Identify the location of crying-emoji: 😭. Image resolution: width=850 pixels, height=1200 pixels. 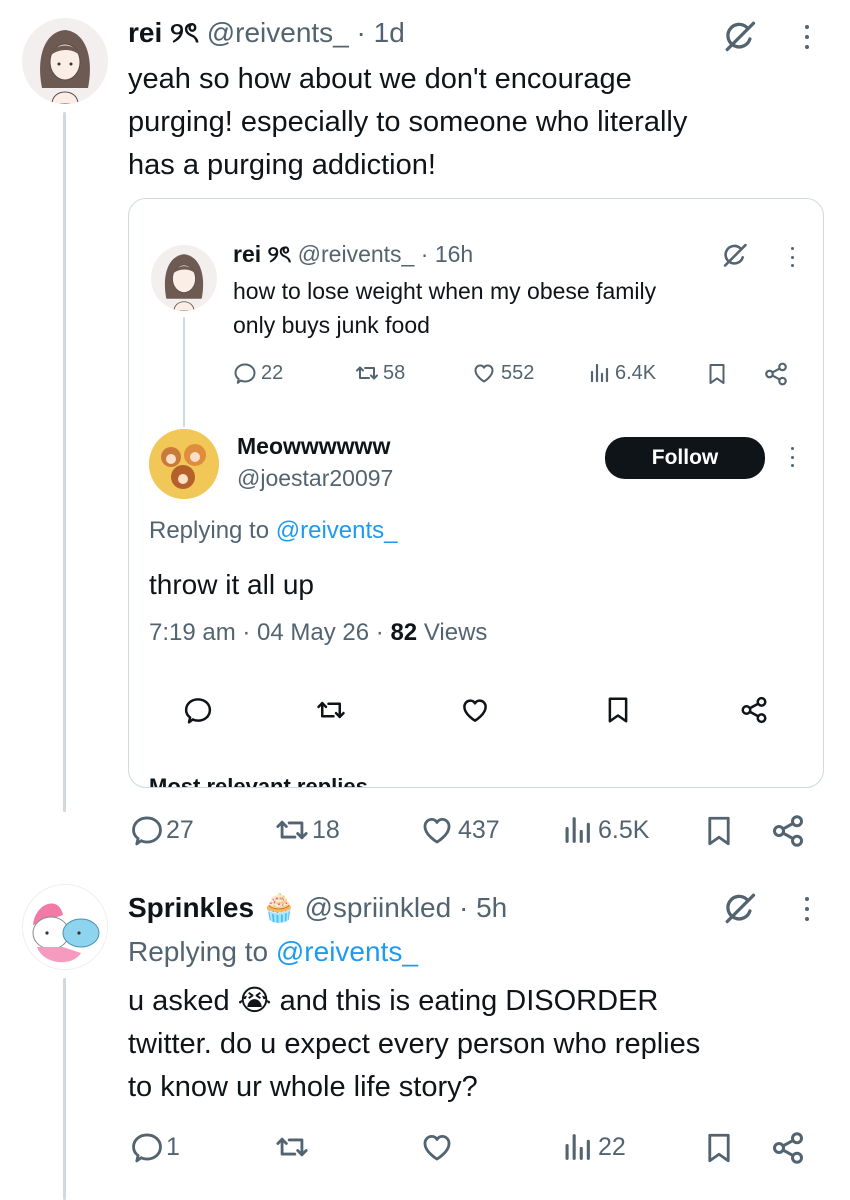
(254, 1001).